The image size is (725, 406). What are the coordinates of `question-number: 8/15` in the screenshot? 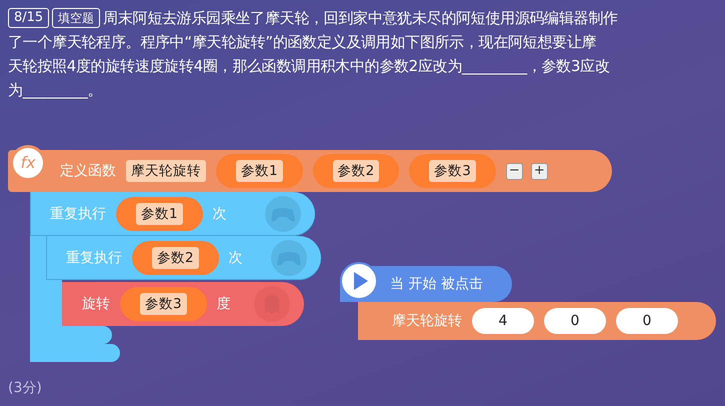 It's located at (29, 18).